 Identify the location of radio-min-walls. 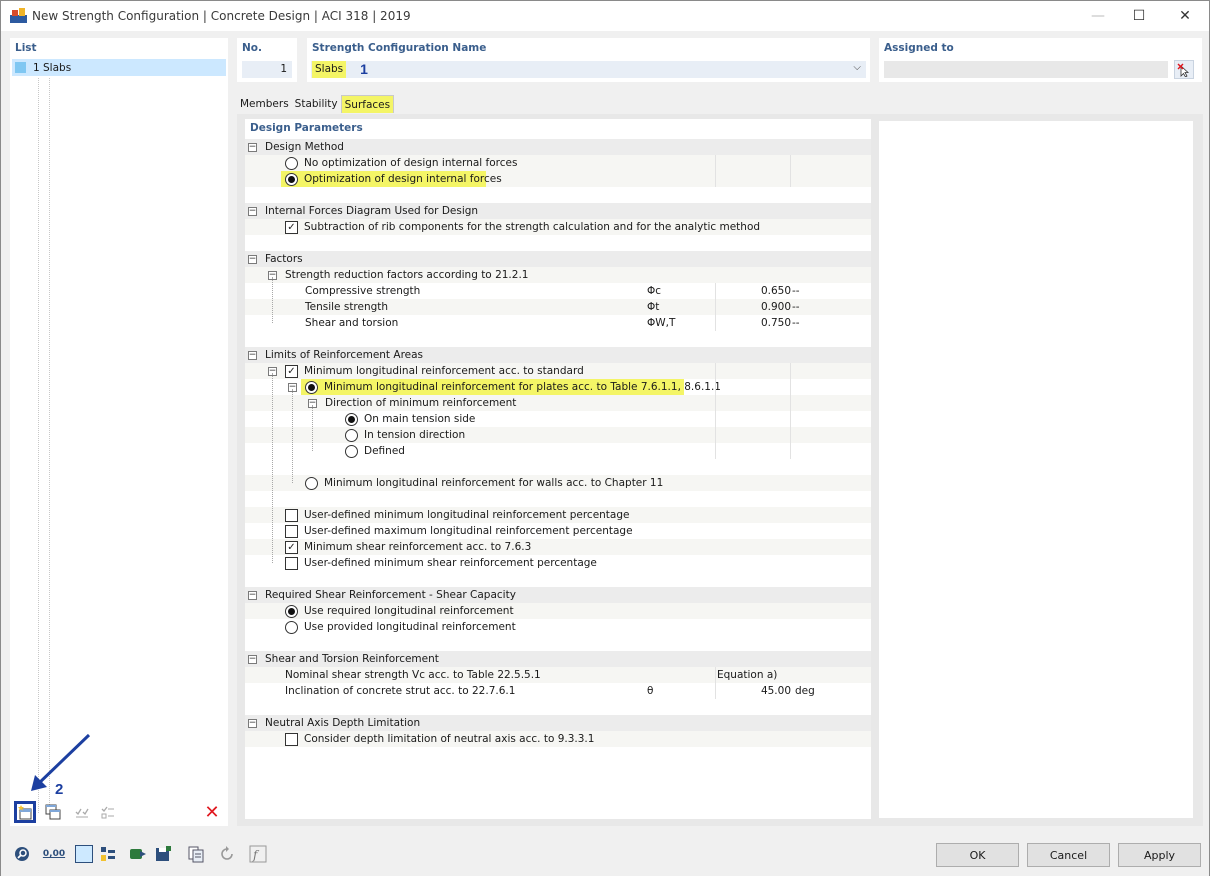
(311, 483).